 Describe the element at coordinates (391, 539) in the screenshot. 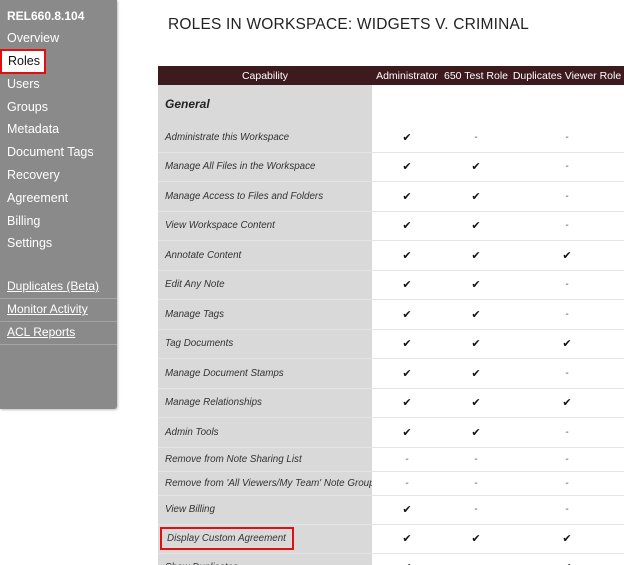

I see `table-row: Display Custom Agreement ✔ ✔ ✔` at that location.